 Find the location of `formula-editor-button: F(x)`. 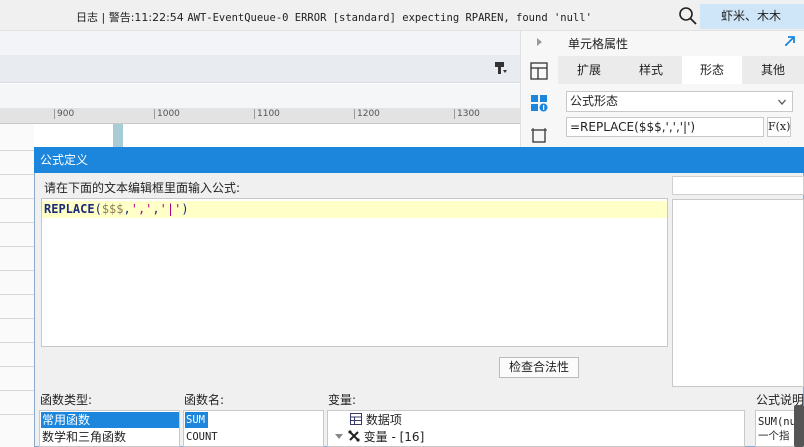

formula-editor-button: F(x) is located at coordinates (779, 127).